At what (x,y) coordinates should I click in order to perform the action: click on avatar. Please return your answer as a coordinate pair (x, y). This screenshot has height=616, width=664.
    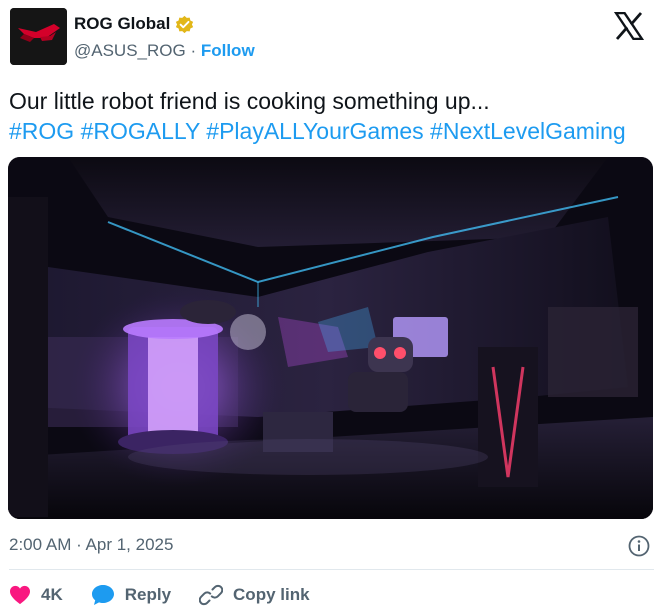
    Looking at the image, I should click on (38, 36).